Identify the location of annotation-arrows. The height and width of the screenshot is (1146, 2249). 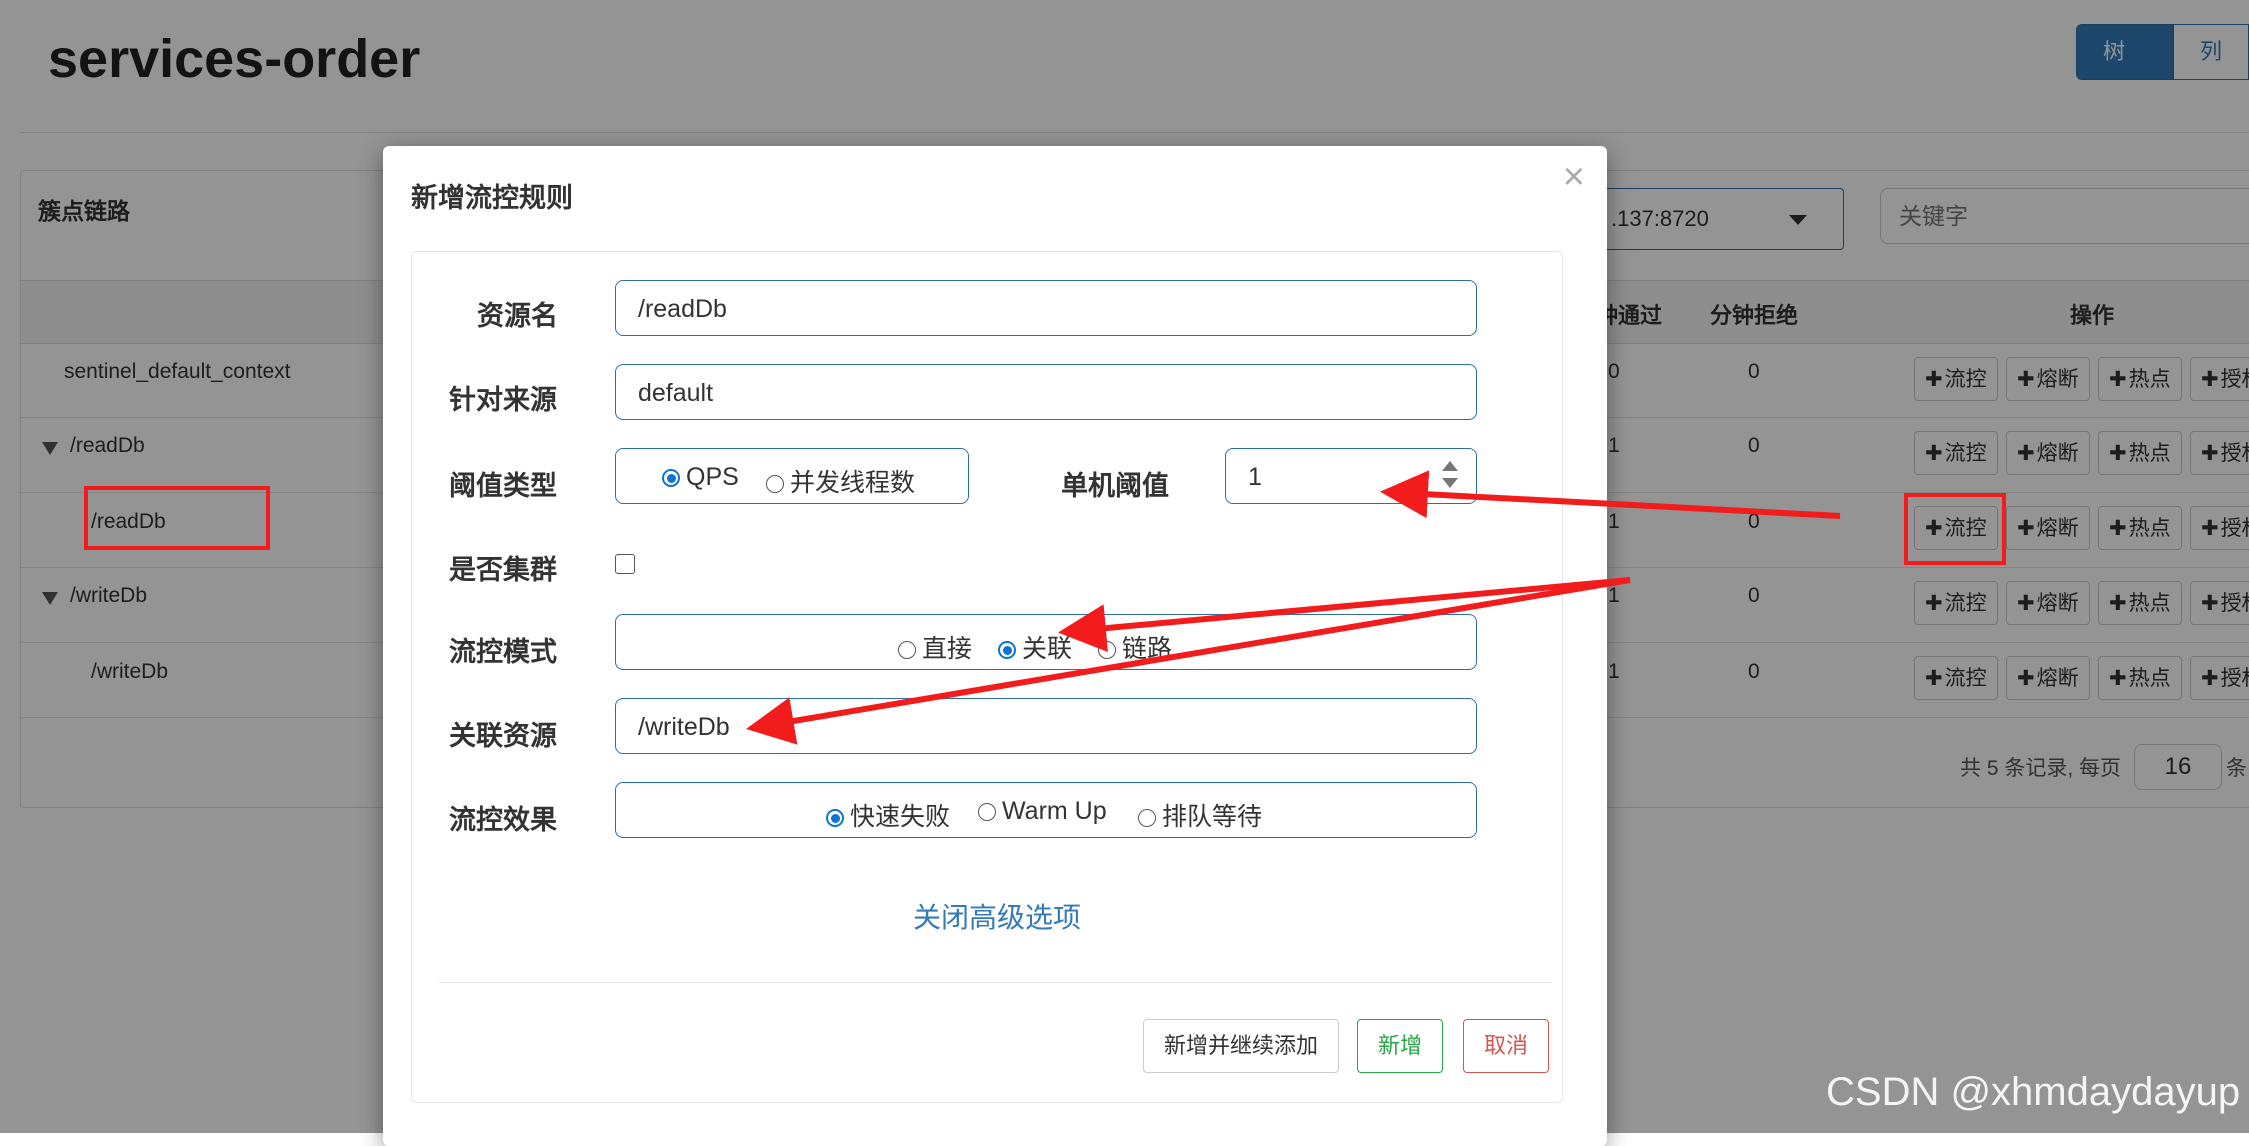
(1293, 607).